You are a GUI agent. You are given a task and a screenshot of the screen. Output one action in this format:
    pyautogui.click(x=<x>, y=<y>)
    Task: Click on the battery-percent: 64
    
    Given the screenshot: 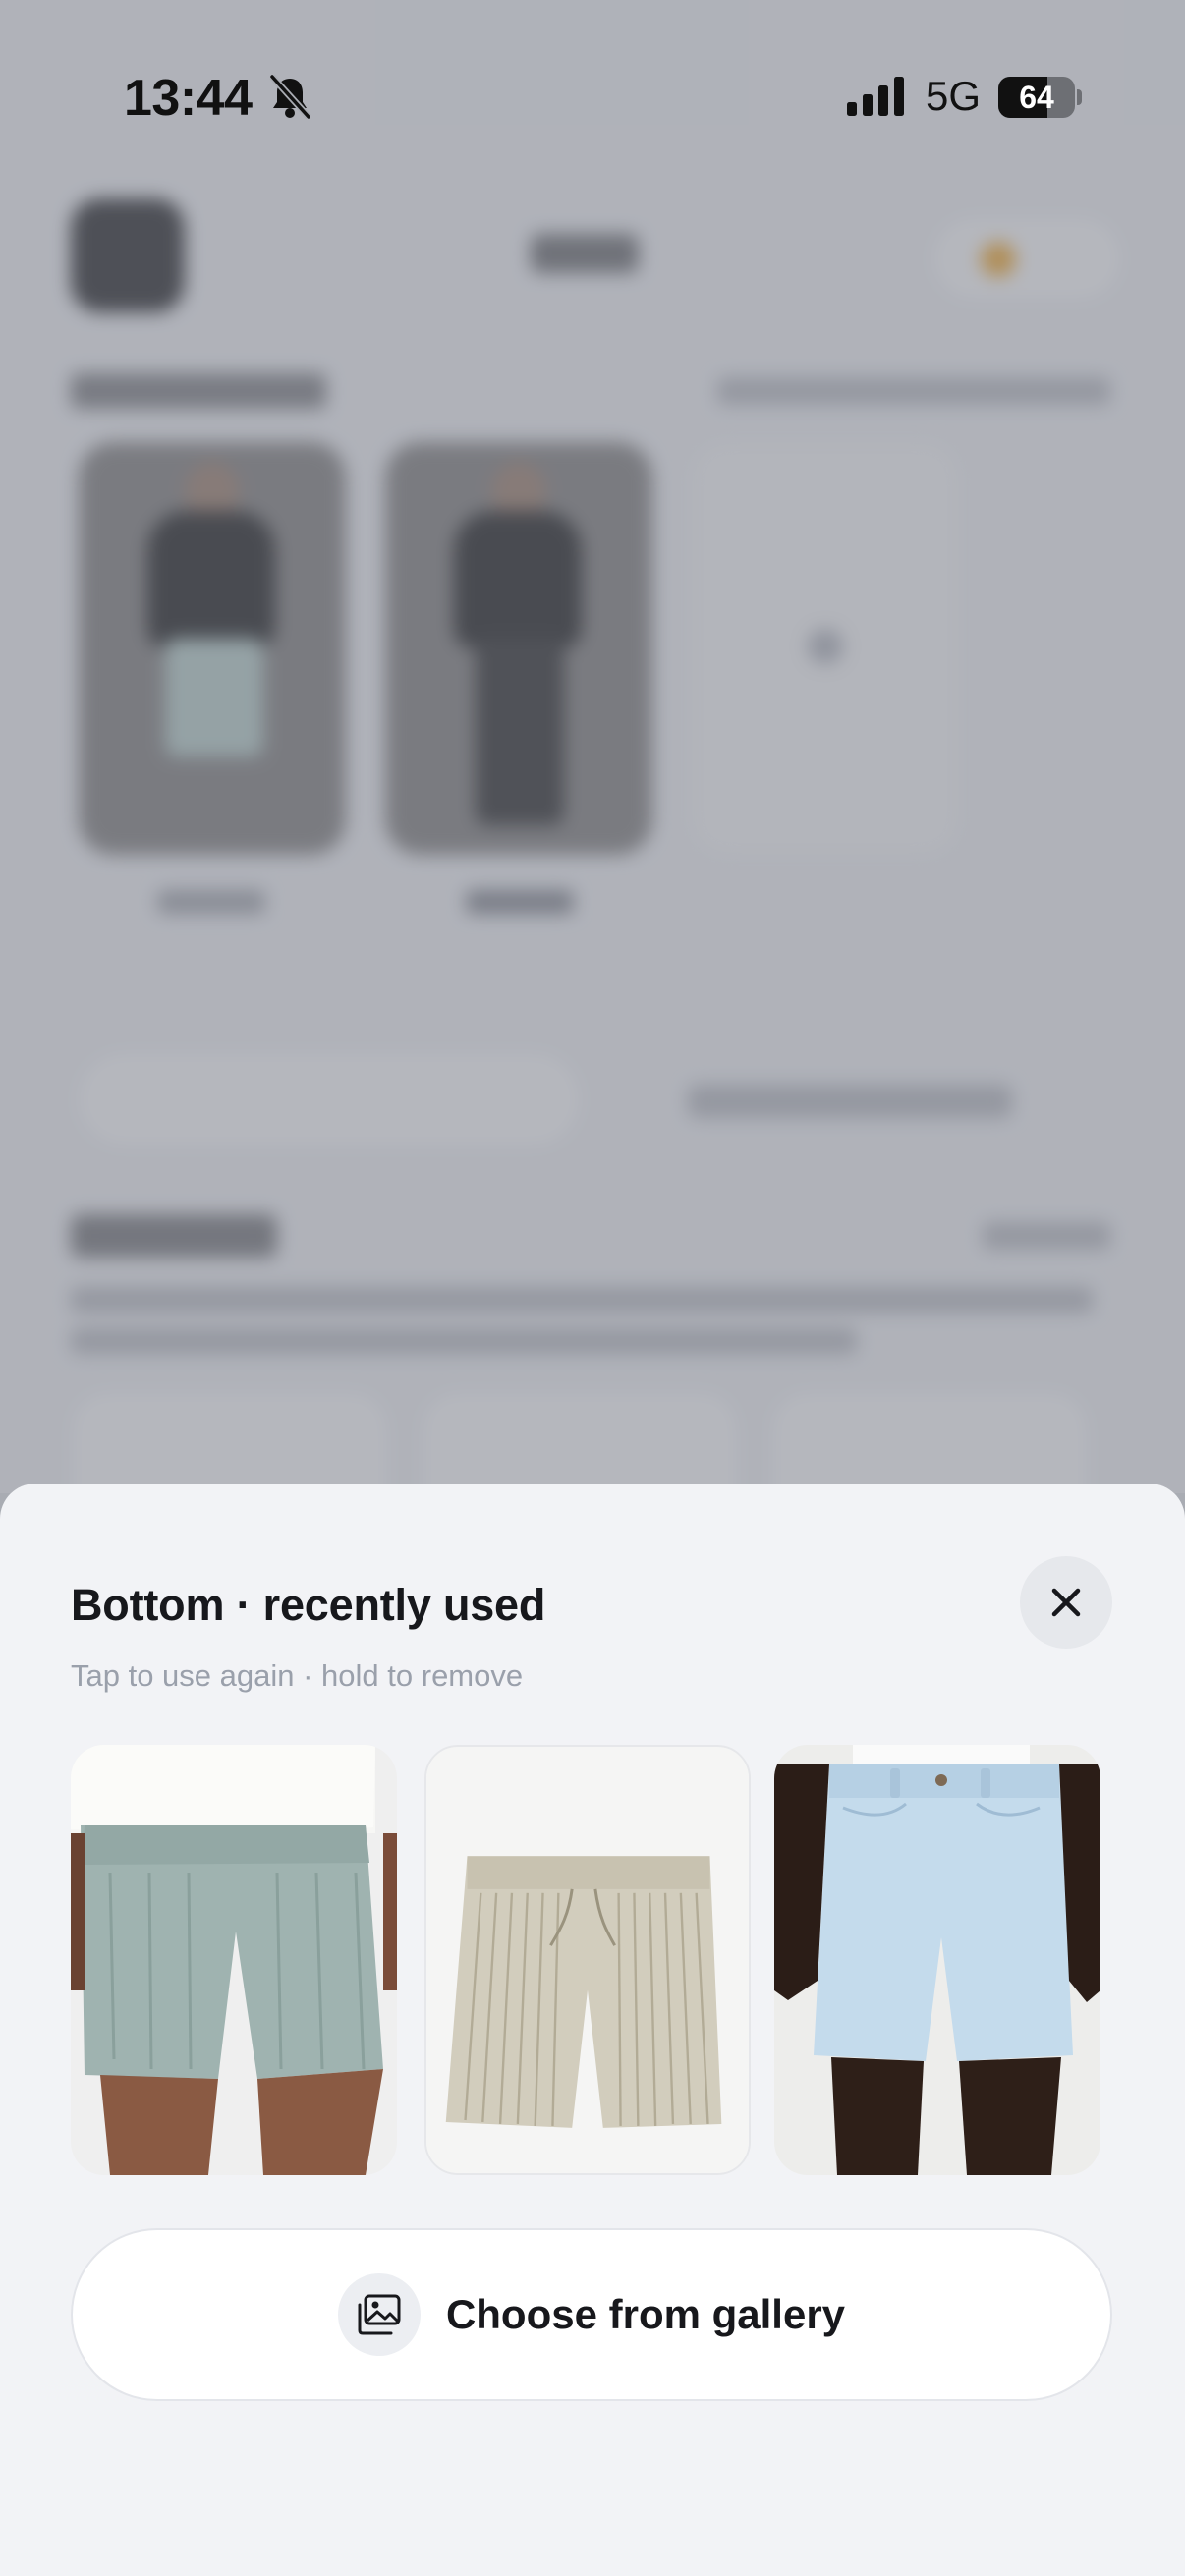 What is the action you would take?
    pyautogui.click(x=1037, y=97)
    